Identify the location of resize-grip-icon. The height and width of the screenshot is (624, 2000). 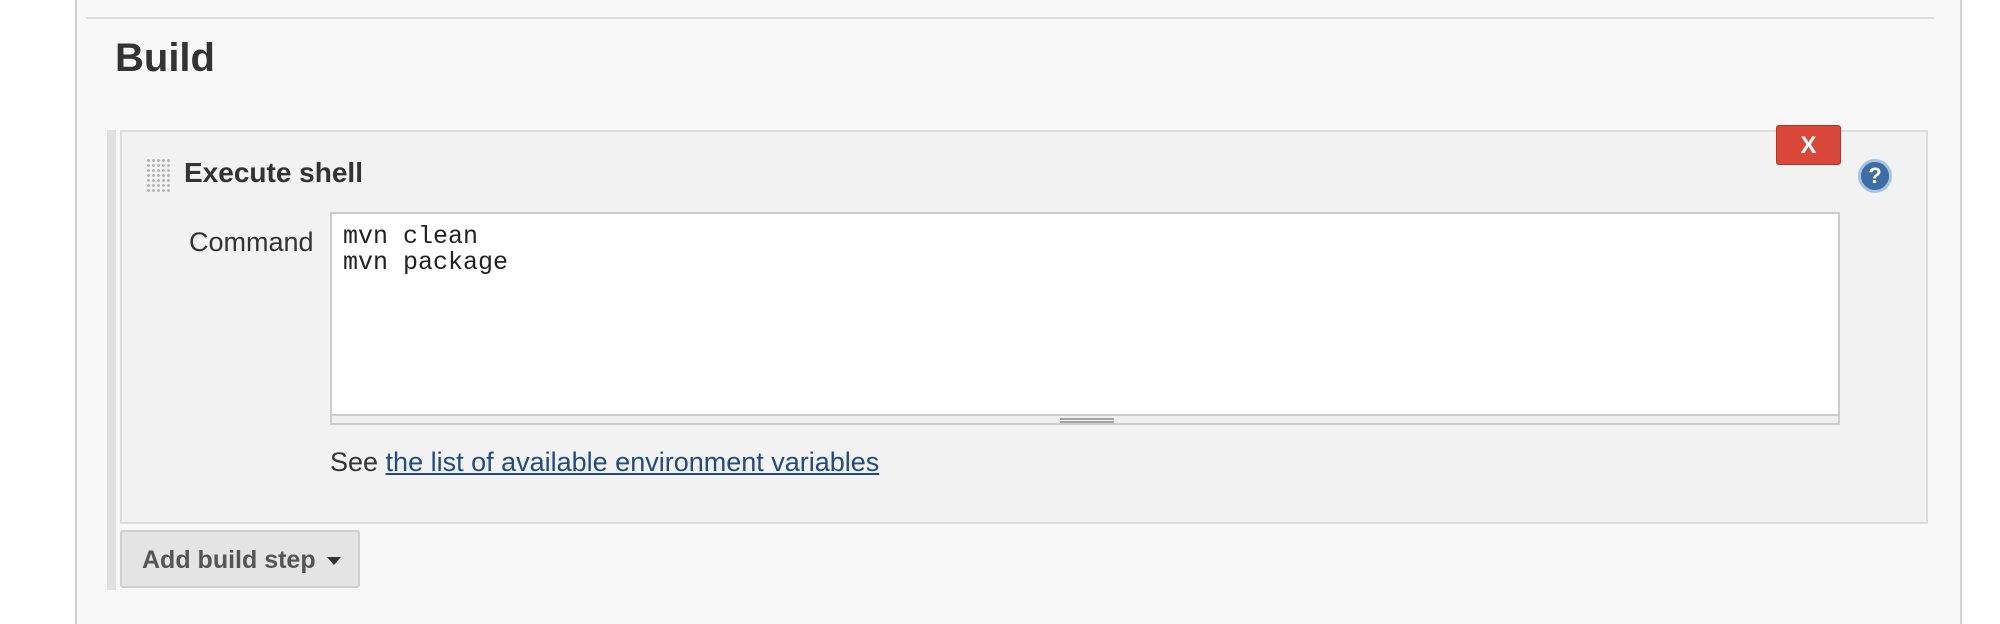
(1087, 420).